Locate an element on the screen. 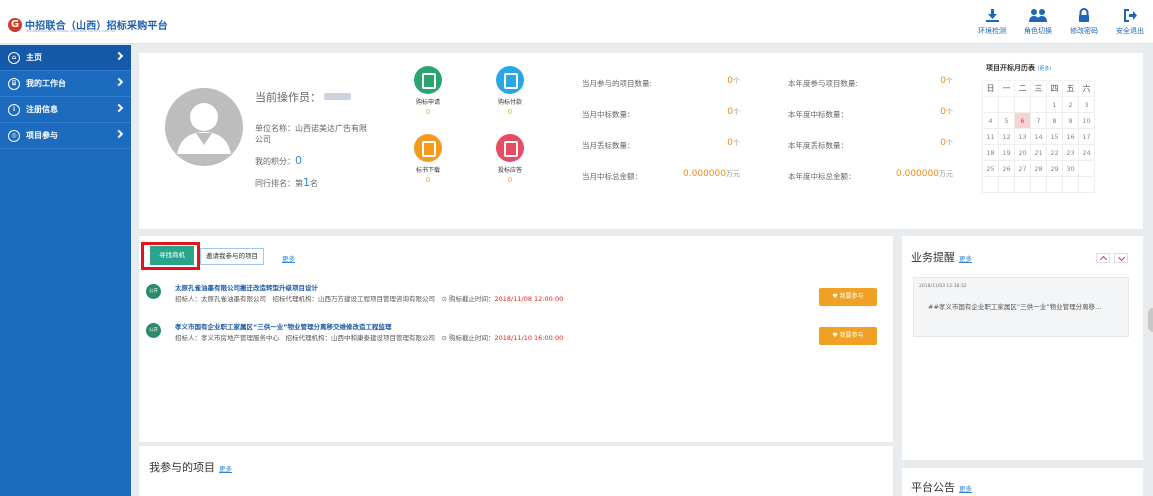 The image size is (1153, 496). sidebar-item-home: ⌂ 主页 is located at coordinates (65, 58).